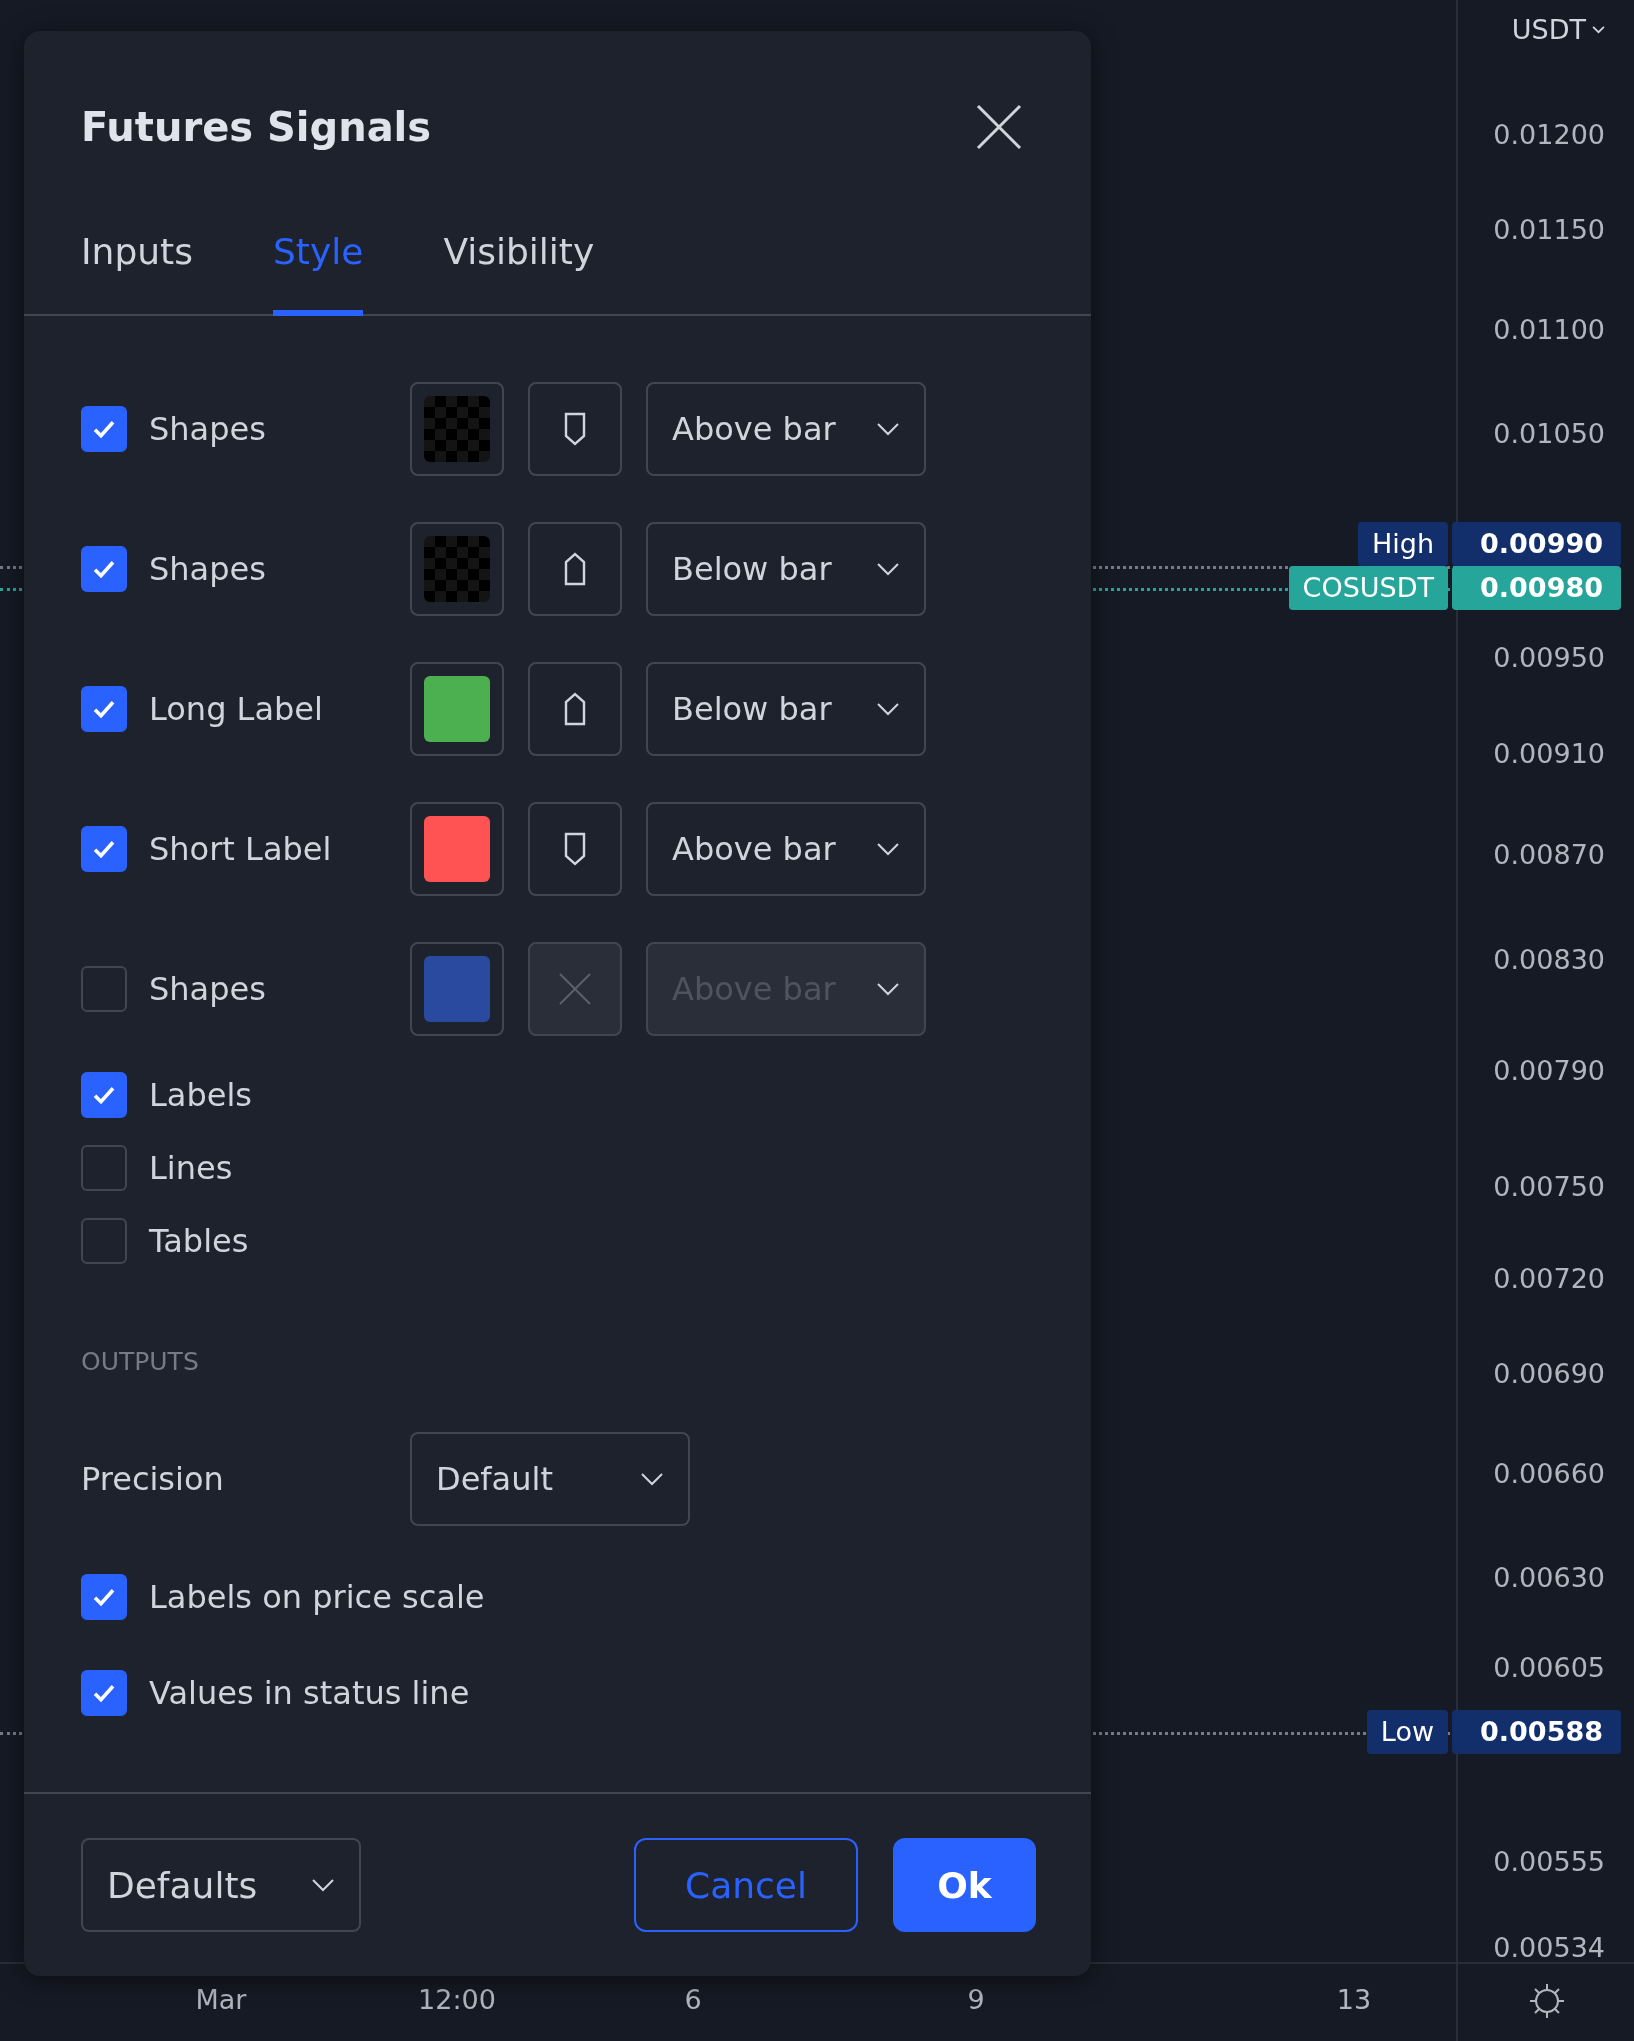  I want to click on time-label: Mar, so click(221, 2000).